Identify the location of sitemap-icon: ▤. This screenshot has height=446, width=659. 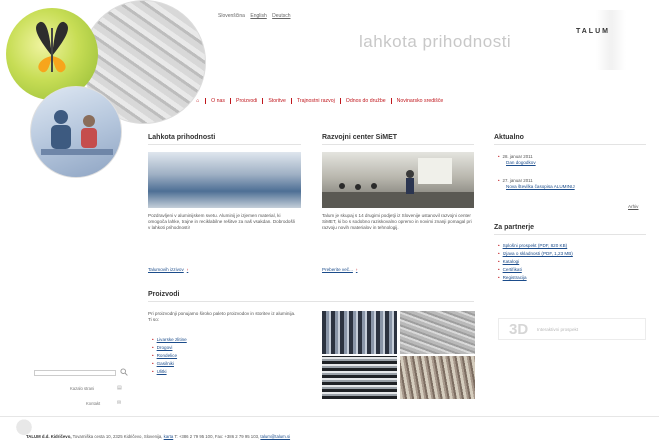
(119, 388).